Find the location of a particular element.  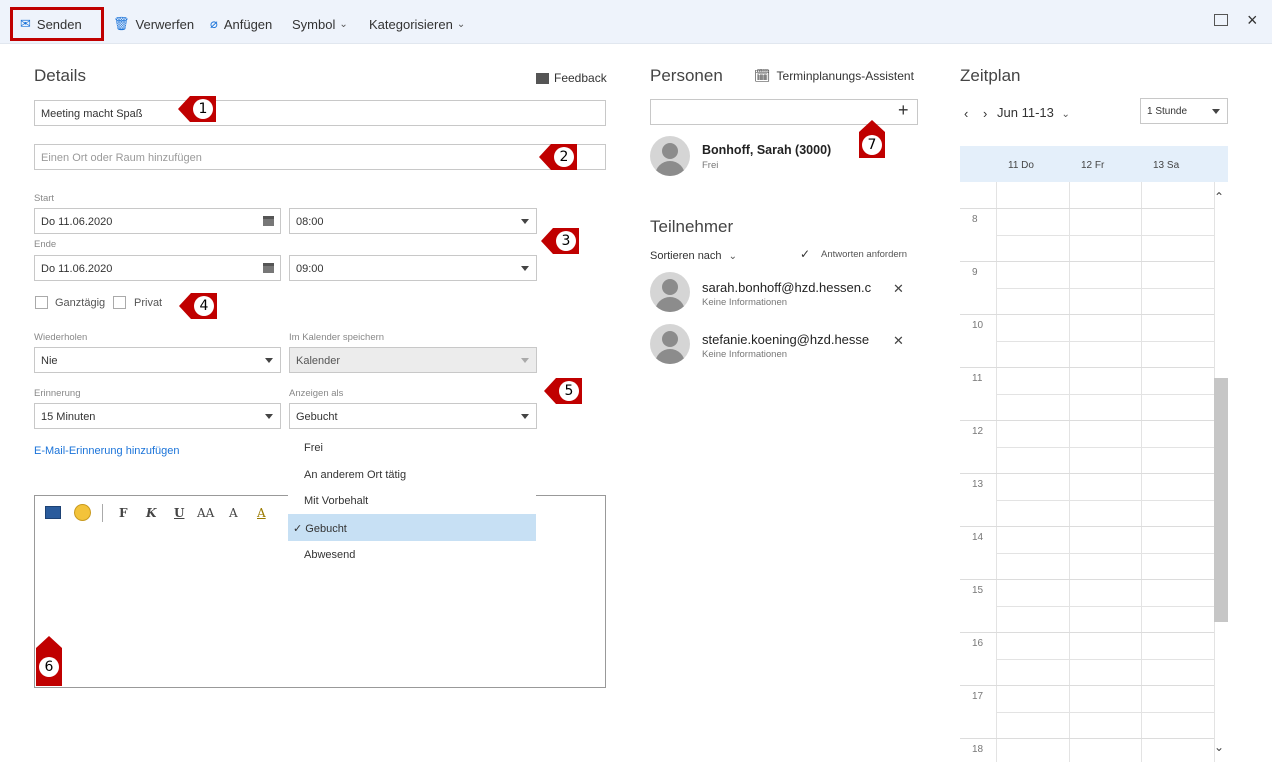

symbol-menu: Symbol ⌄ is located at coordinates (320, 24).